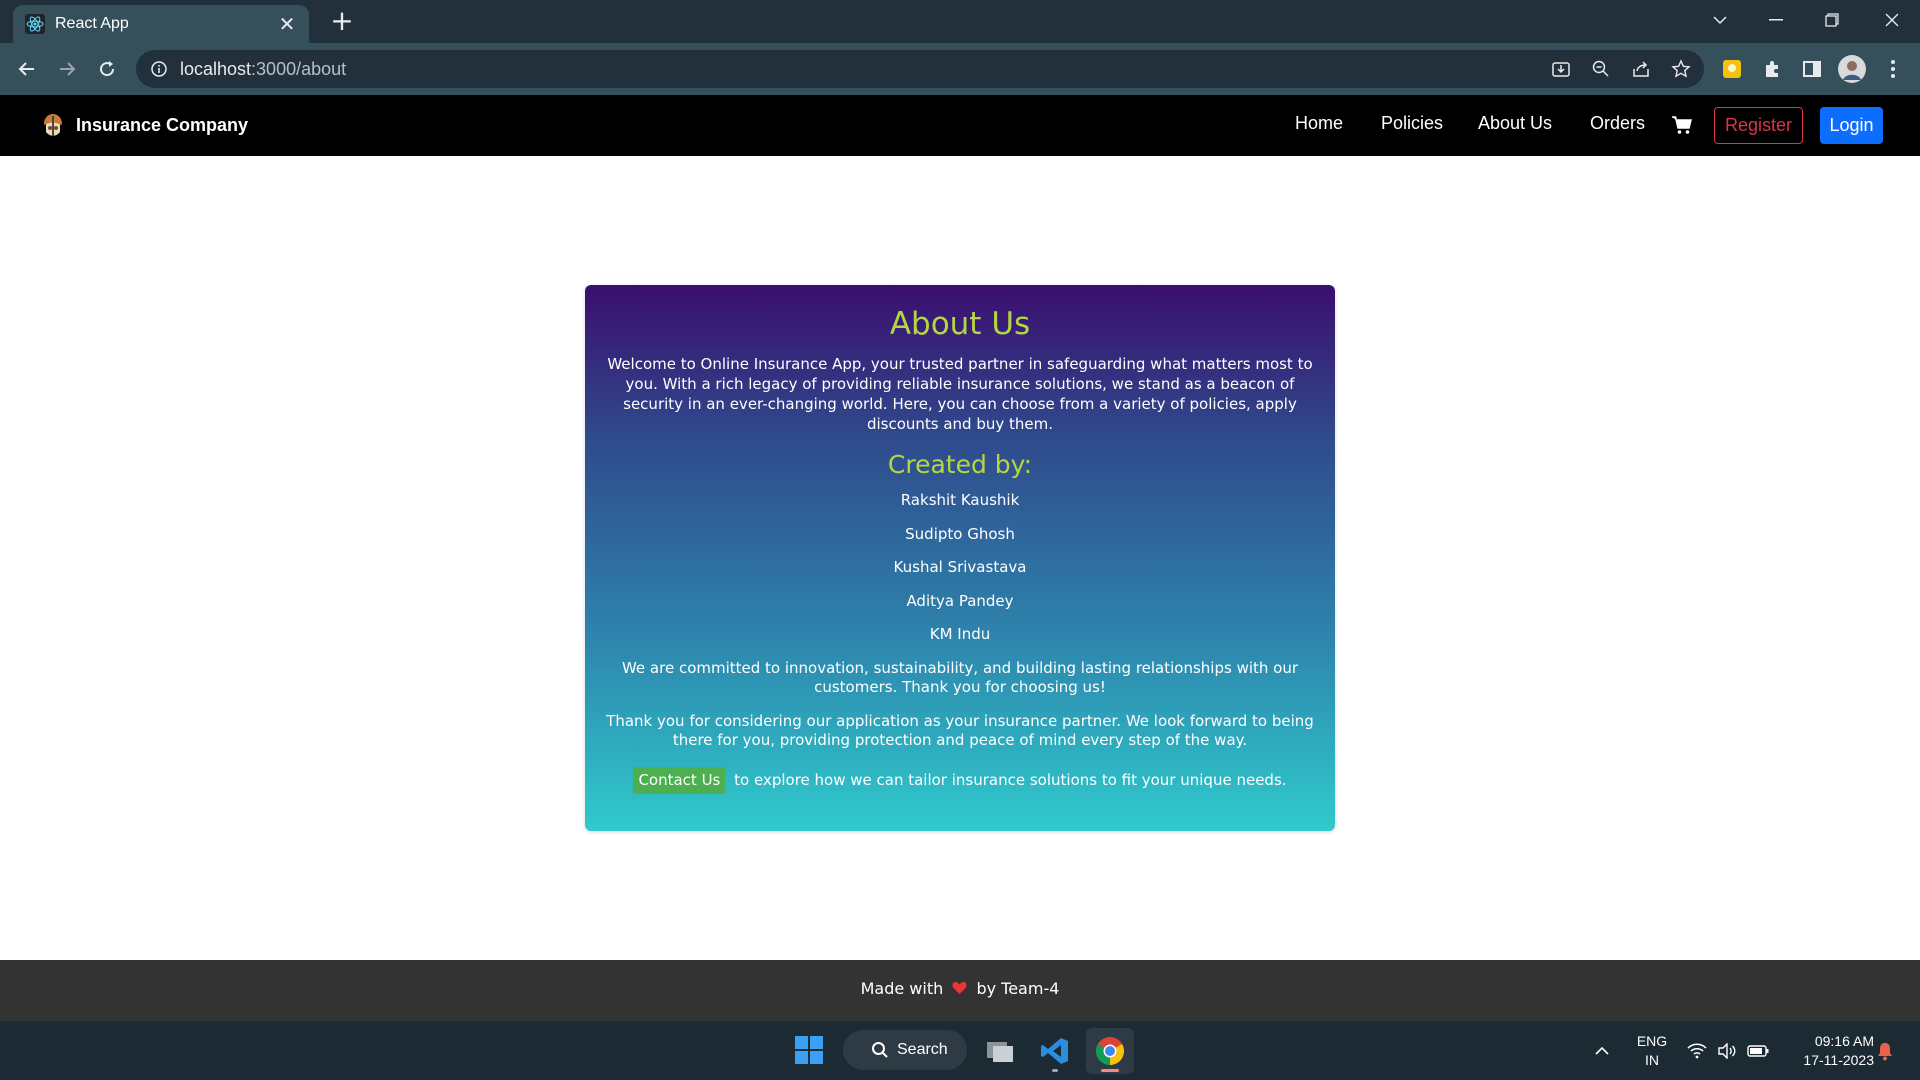 This screenshot has width=1920, height=1080. I want to click on nav-link-orders: Orders, so click(1617, 123).